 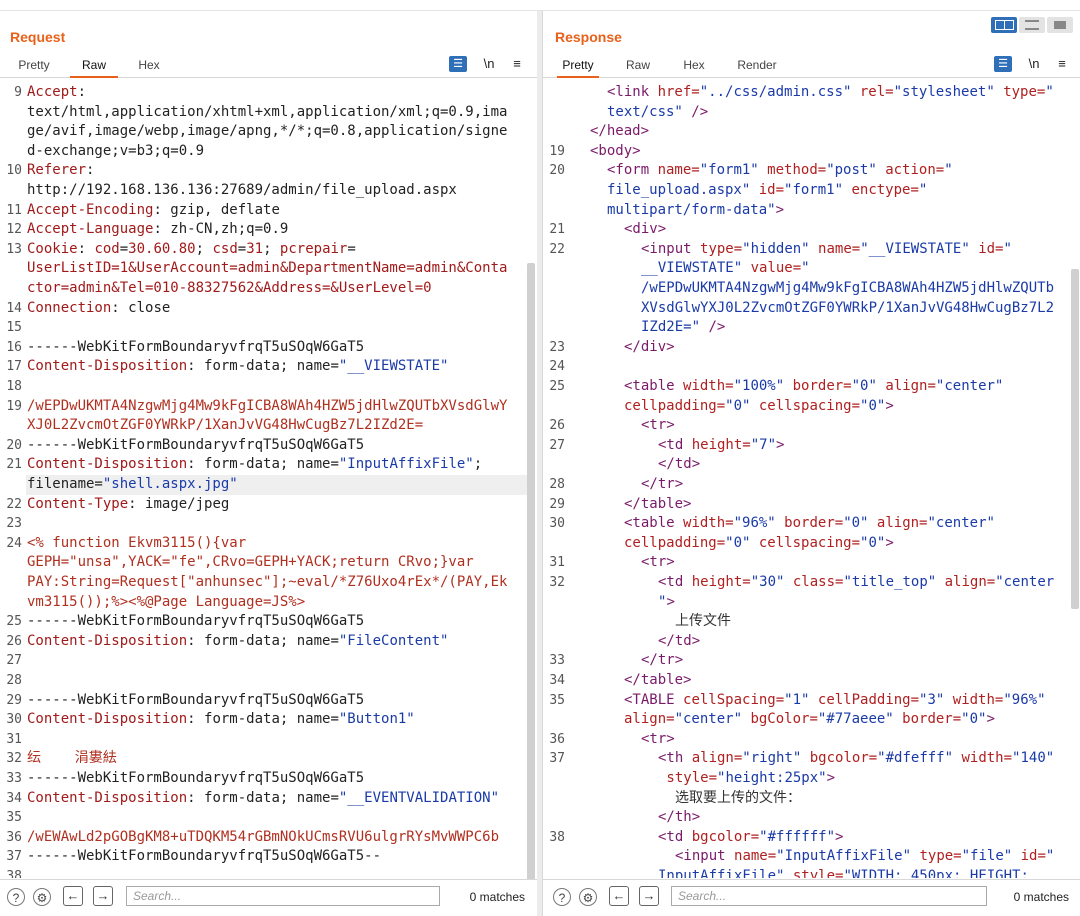 I want to click on code-token: <link, so click(x=632, y=92).